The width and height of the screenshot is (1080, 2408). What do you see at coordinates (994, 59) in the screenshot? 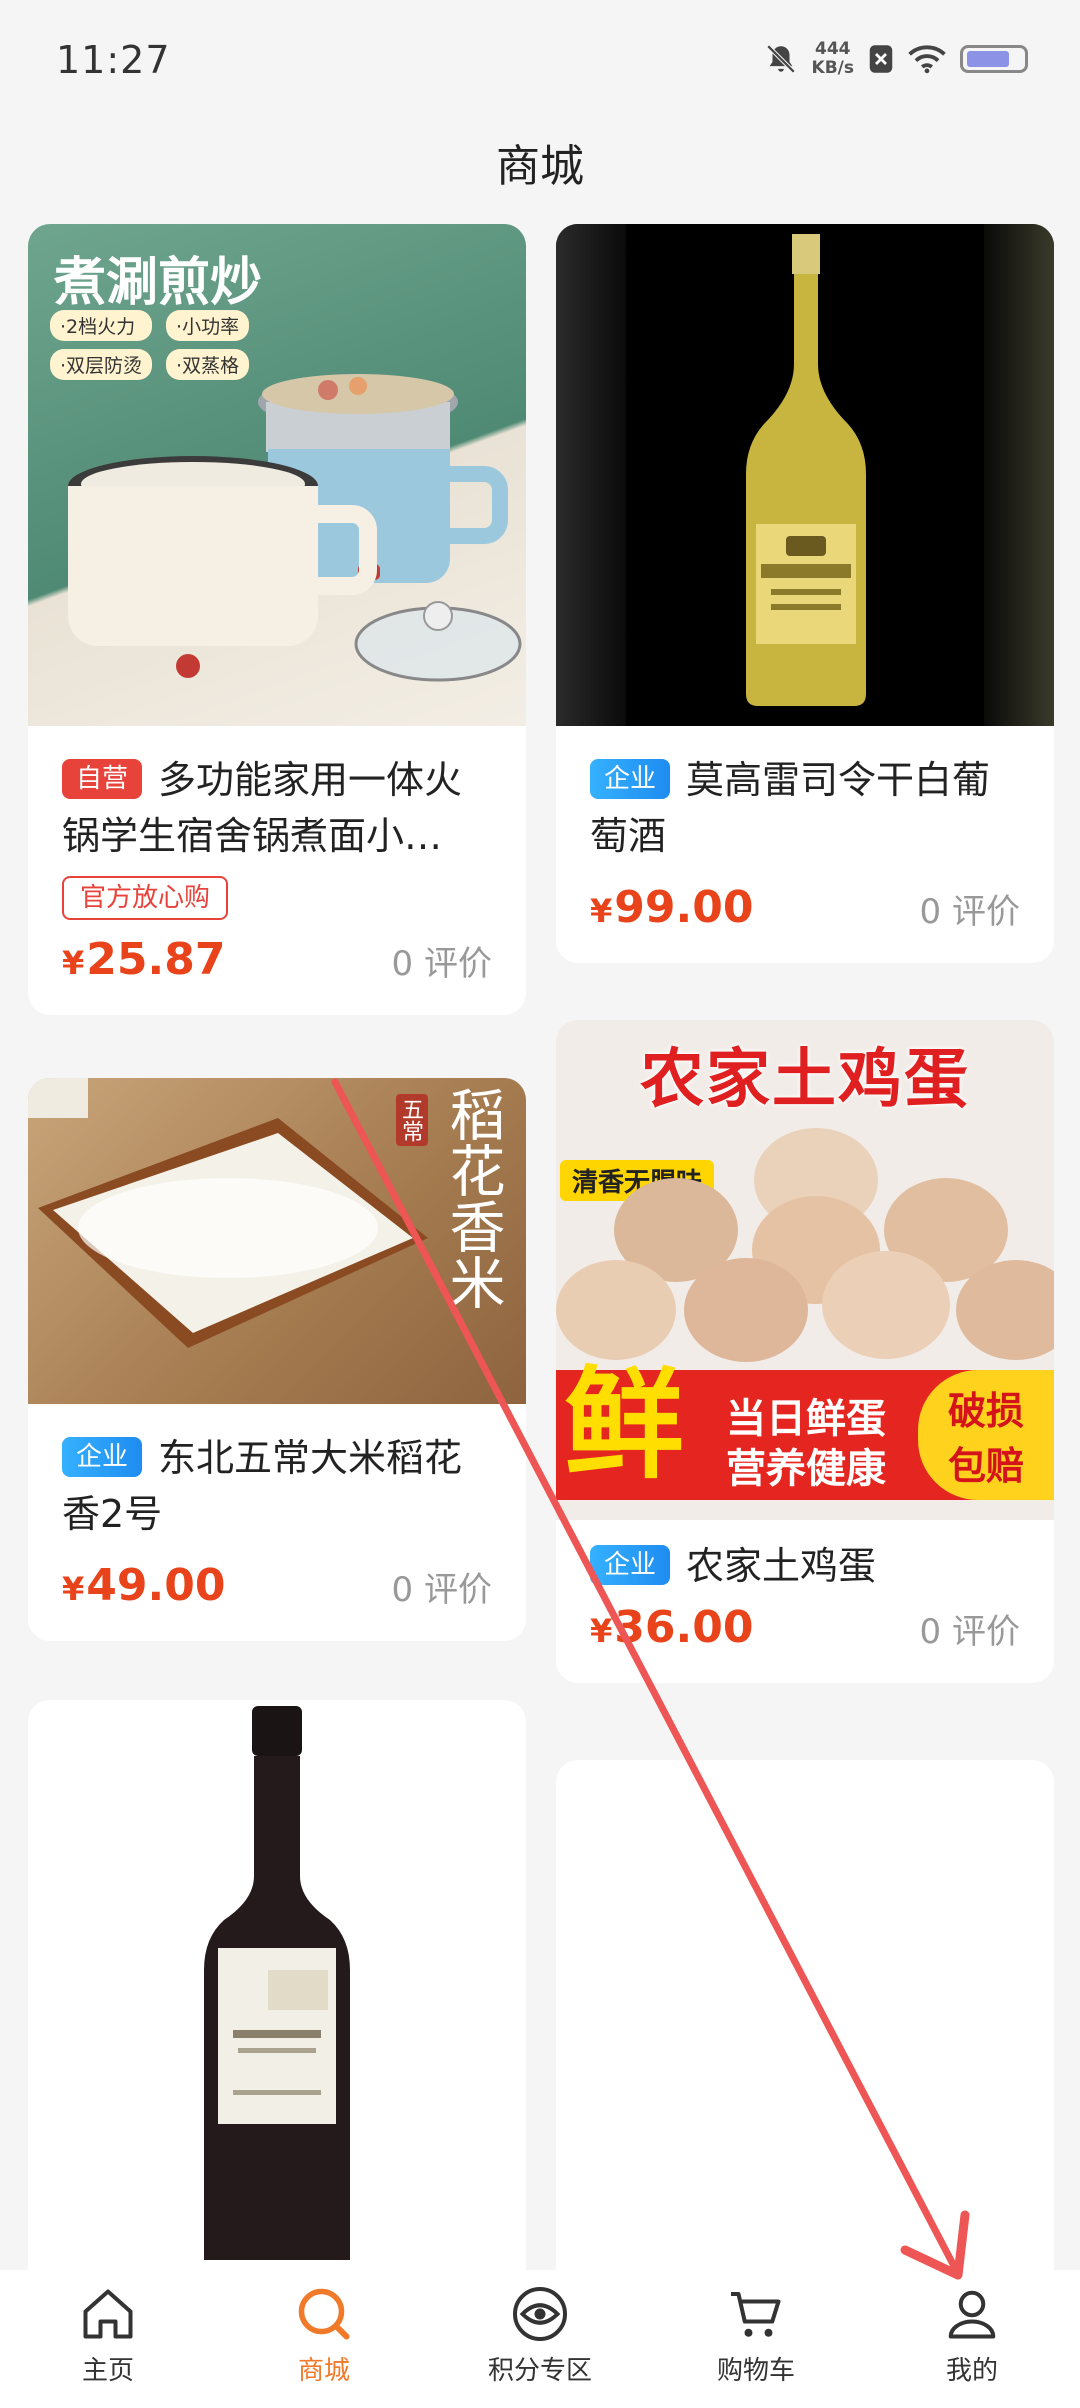
I see `battery-icon` at bounding box center [994, 59].